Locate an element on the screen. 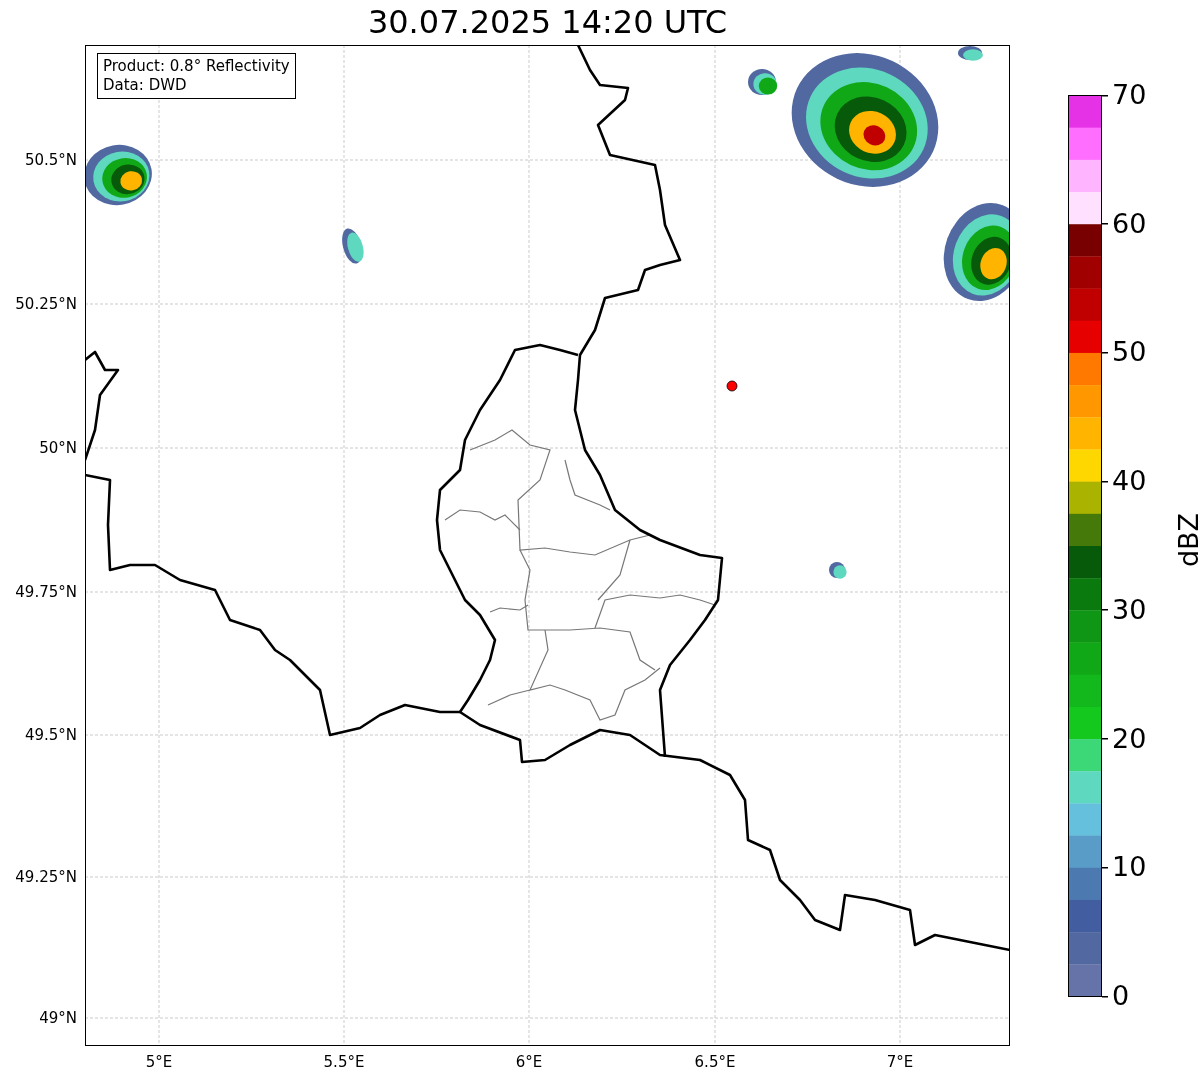 This screenshot has height=1081, width=1202. axis-tick-label: 5.5°E is located at coordinates (344, 1062).